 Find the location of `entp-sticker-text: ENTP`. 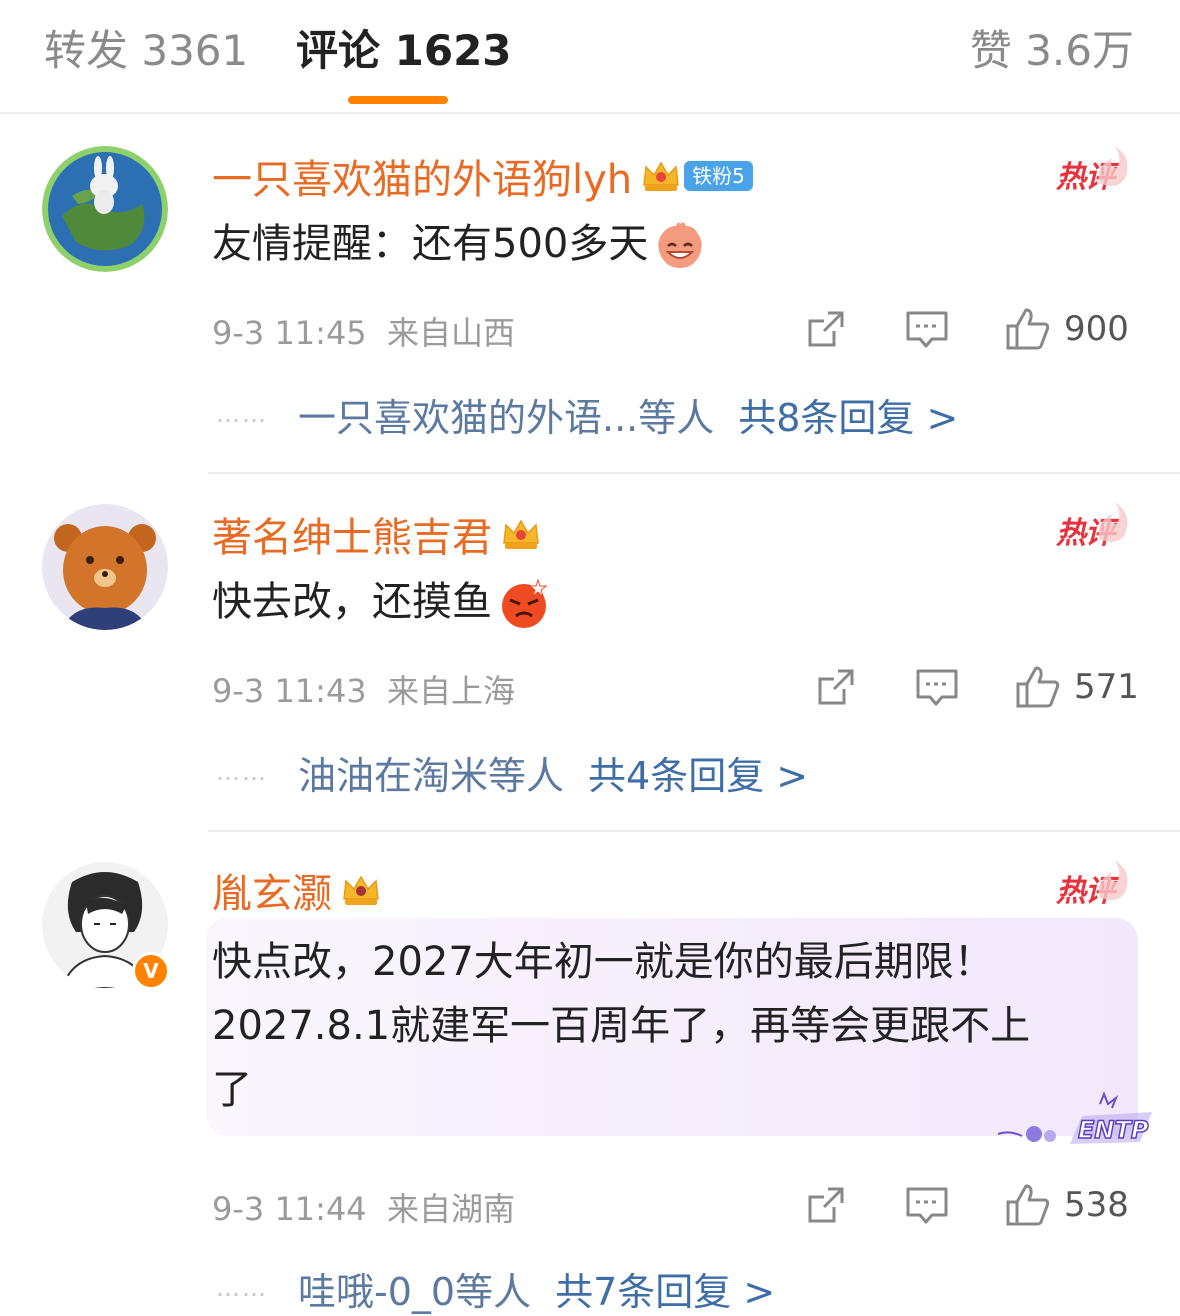

entp-sticker-text: ENTP is located at coordinates (1113, 1130).